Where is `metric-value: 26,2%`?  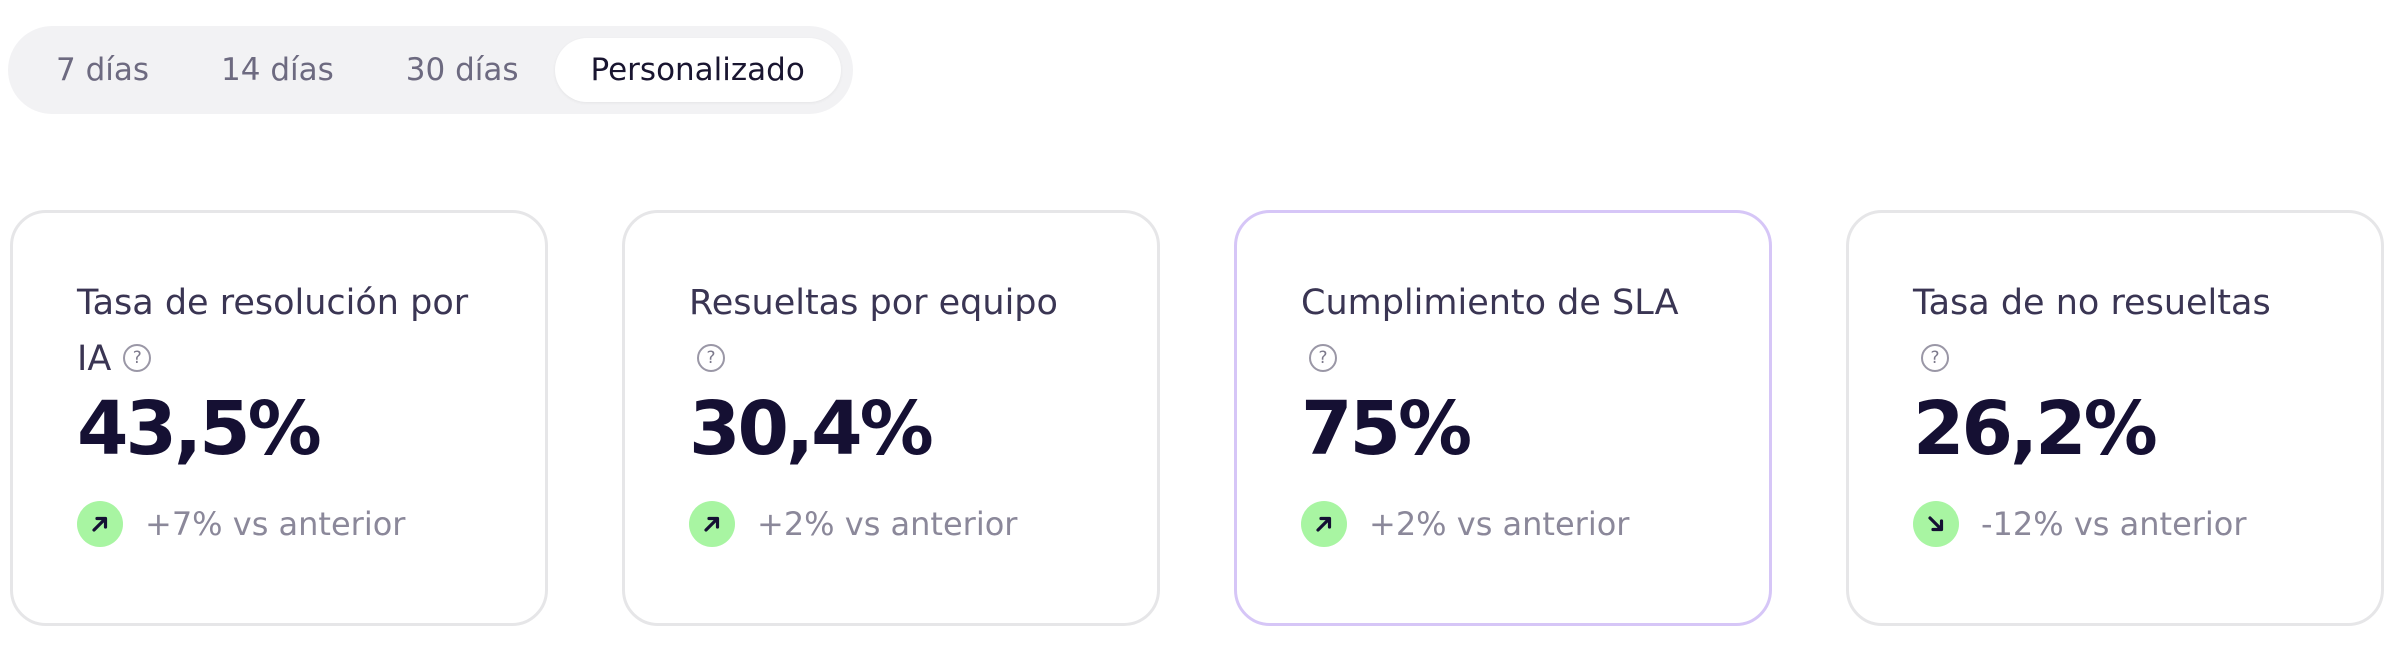
metric-value: 26,2% is located at coordinates (2035, 429).